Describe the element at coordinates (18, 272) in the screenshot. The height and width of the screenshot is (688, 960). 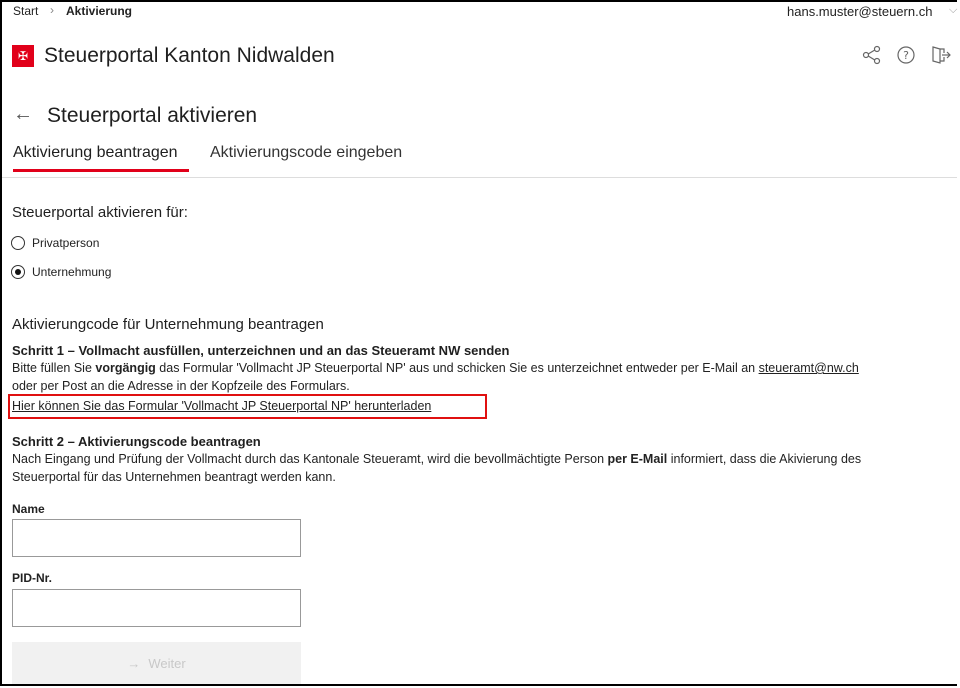
I see `radio-unternehmung` at that location.